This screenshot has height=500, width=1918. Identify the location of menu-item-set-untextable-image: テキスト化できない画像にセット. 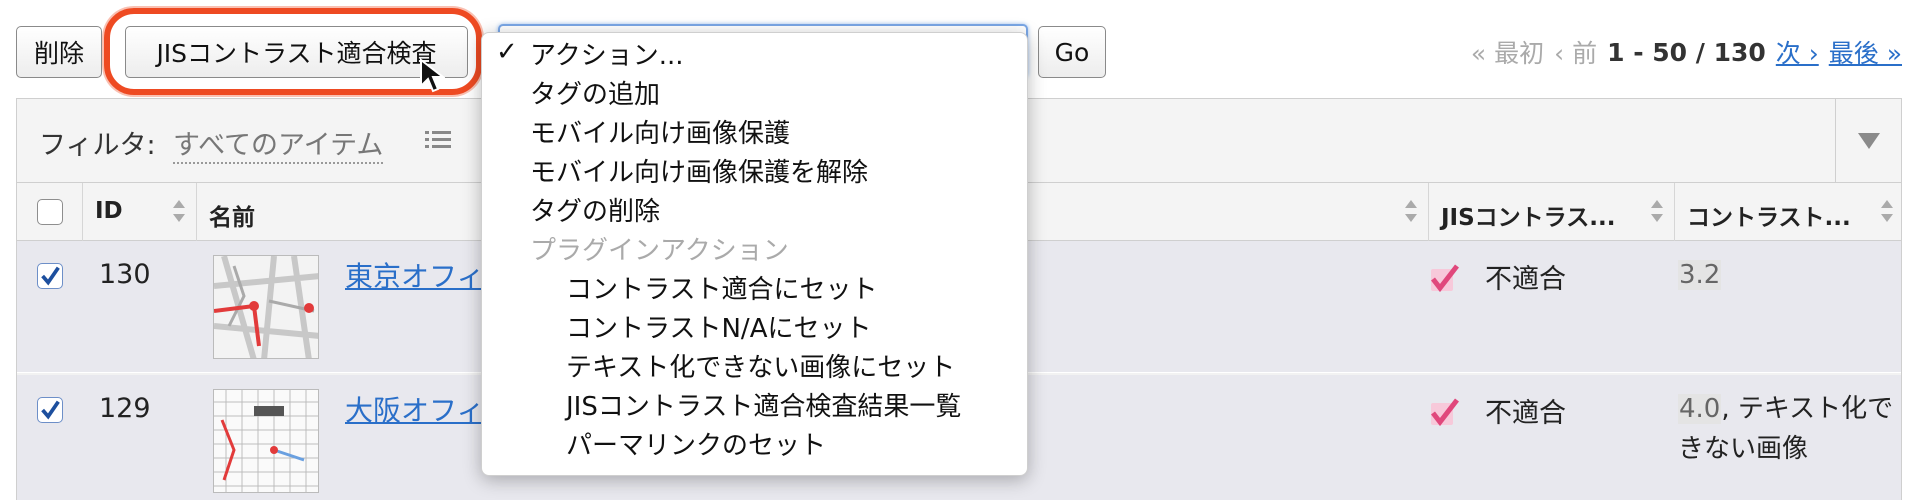
(760, 365).